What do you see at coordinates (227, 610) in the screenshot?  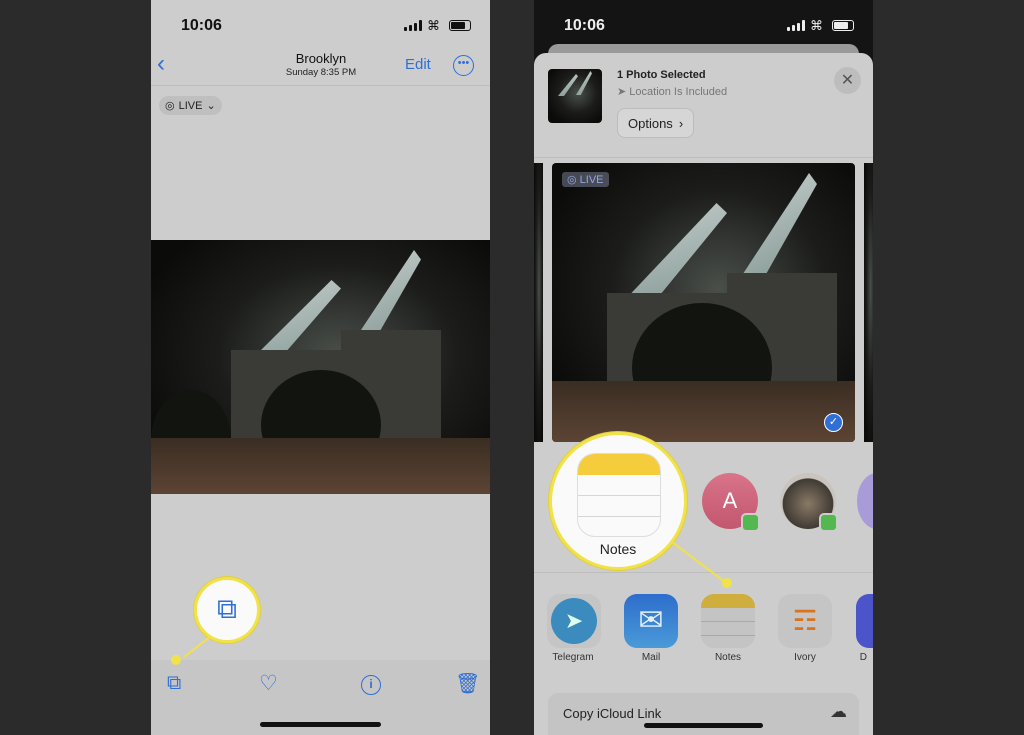 I see `share-icon-highlight: ⧉` at bounding box center [227, 610].